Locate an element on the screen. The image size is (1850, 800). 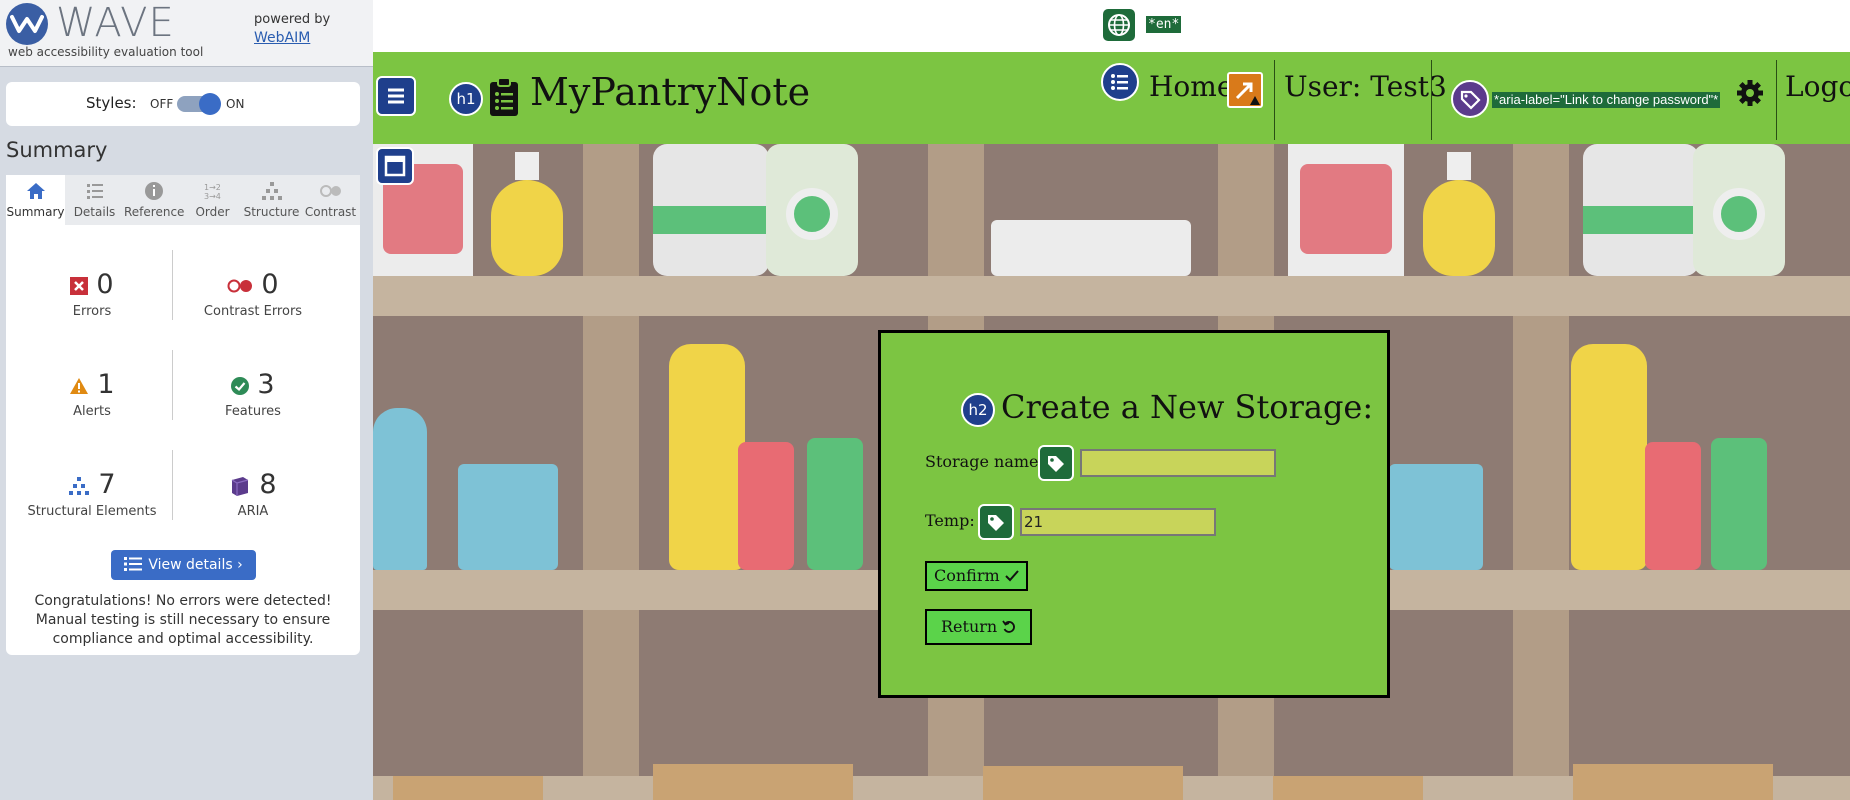
return-button: Return is located at coordinates (979, 627).